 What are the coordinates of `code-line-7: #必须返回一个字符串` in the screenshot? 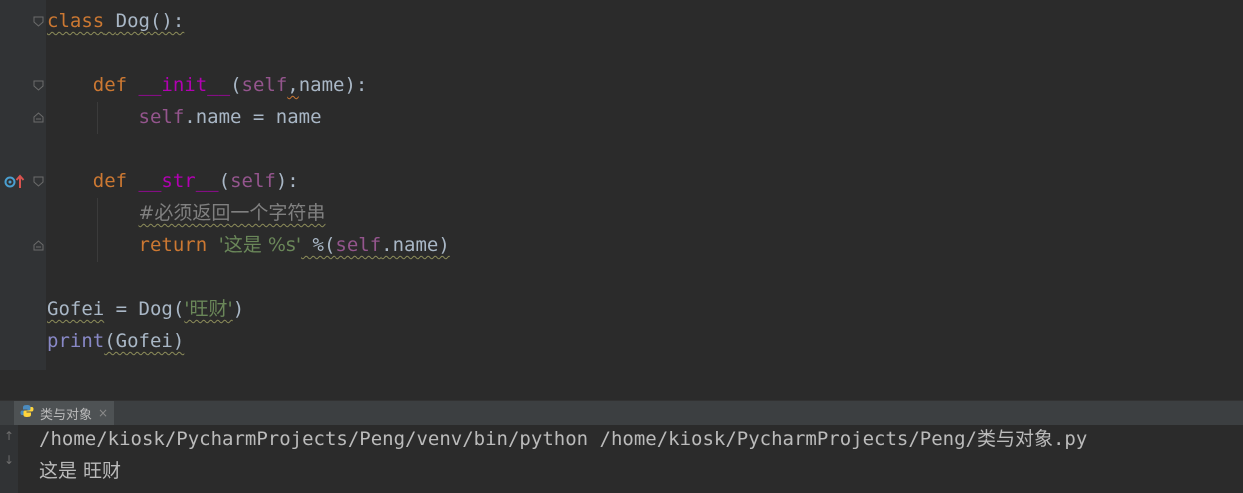 It's located at (186, 213).